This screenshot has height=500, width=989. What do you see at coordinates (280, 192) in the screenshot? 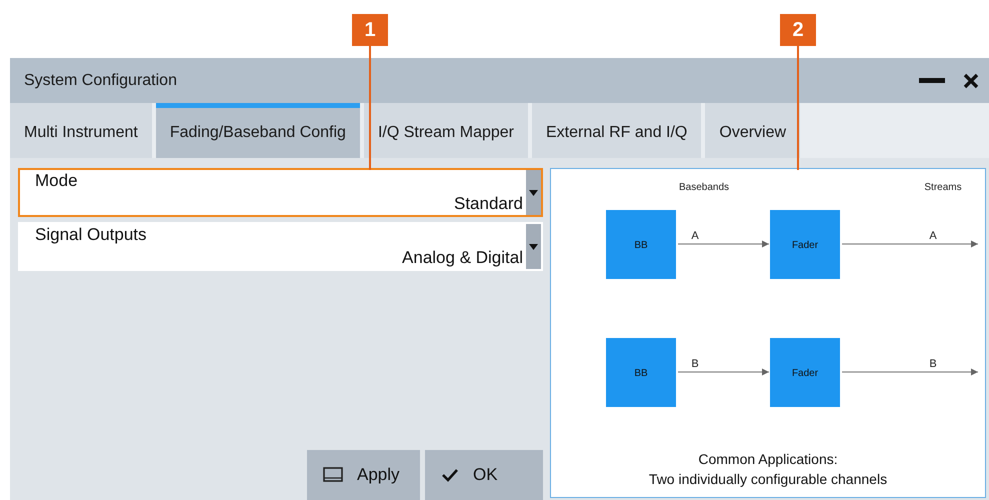
I see `dropdown-field: Mode Standard` at bounding box center [280, 192].